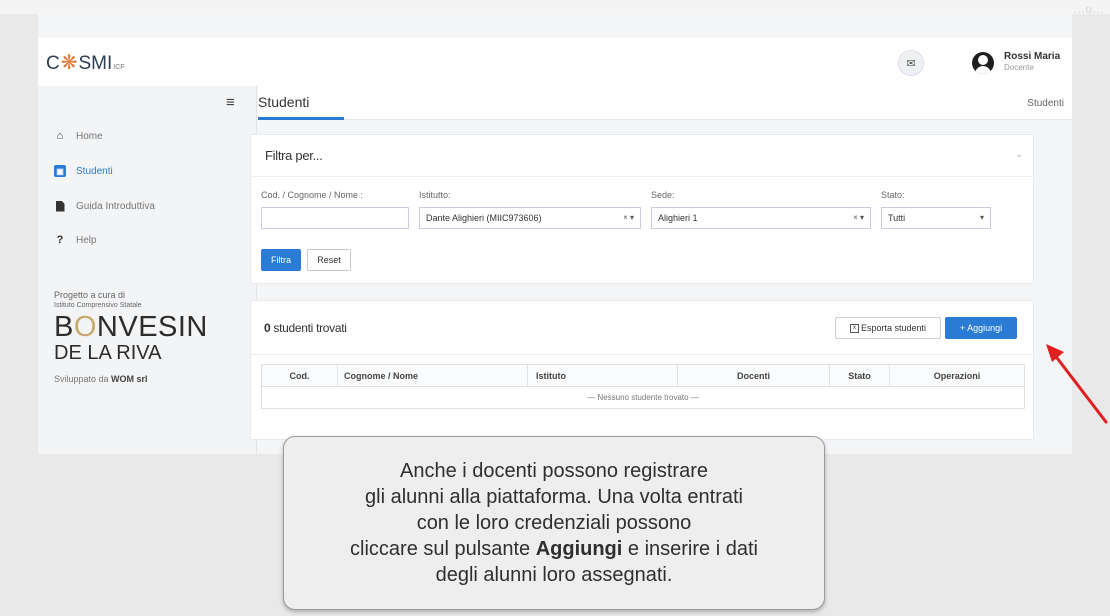  I want to click on site-select-value: Alighieri 1, so click(678, 218).